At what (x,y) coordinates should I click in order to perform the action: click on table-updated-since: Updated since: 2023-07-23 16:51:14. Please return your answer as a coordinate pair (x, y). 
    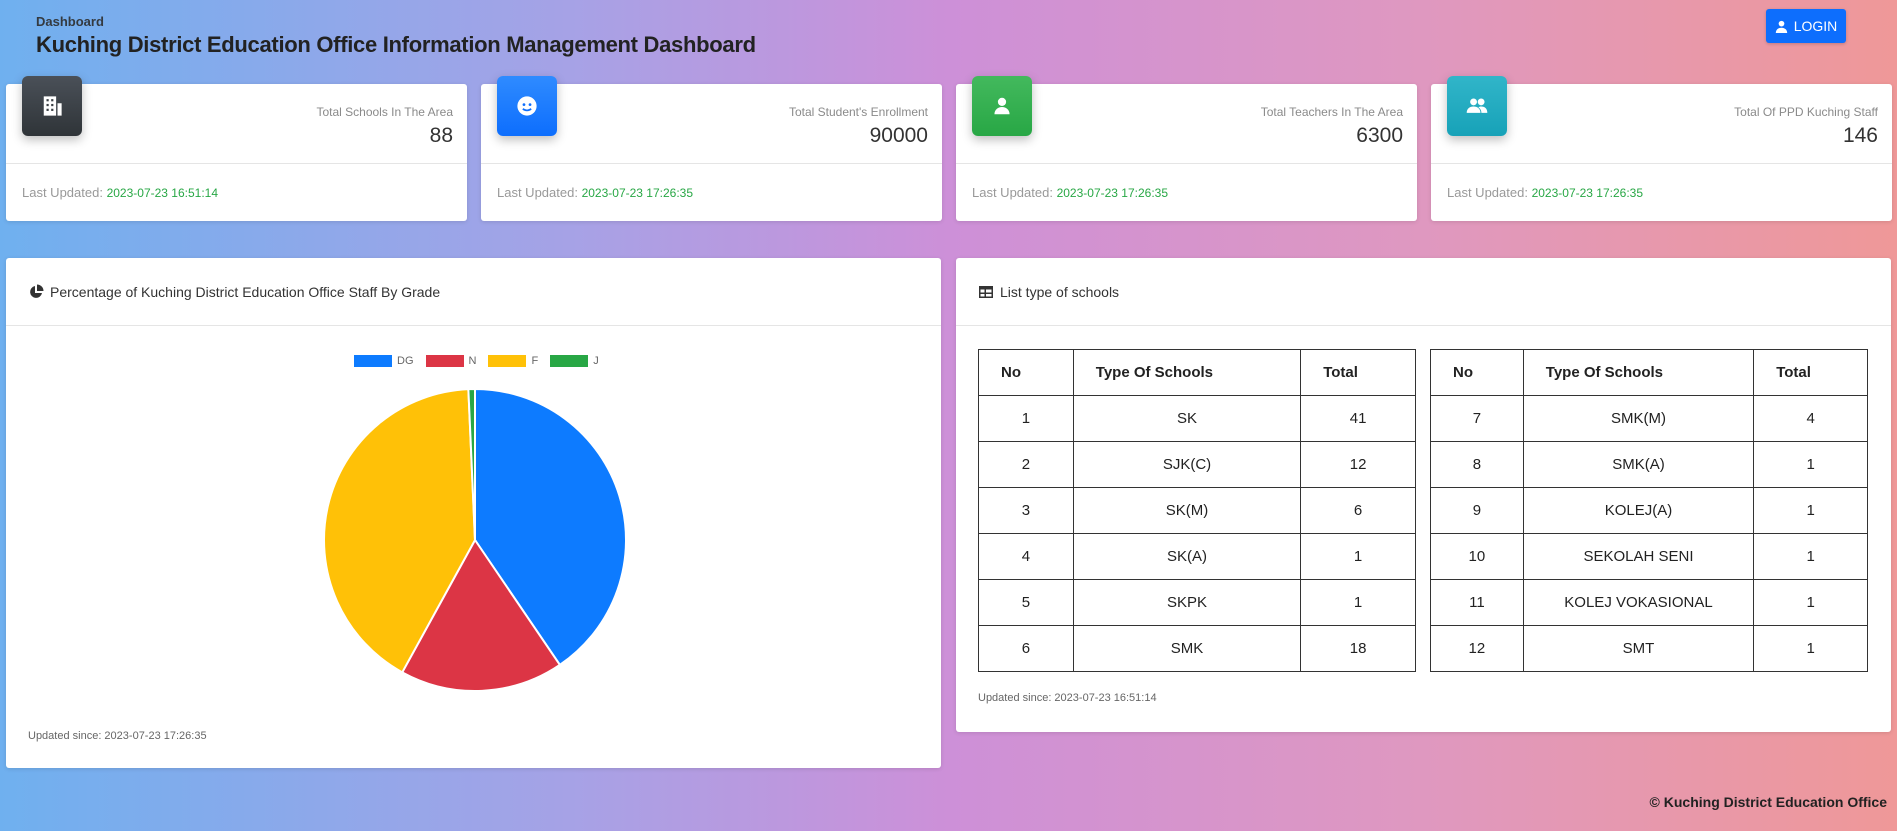
    Looking at the image, I should click on (1067, 698).